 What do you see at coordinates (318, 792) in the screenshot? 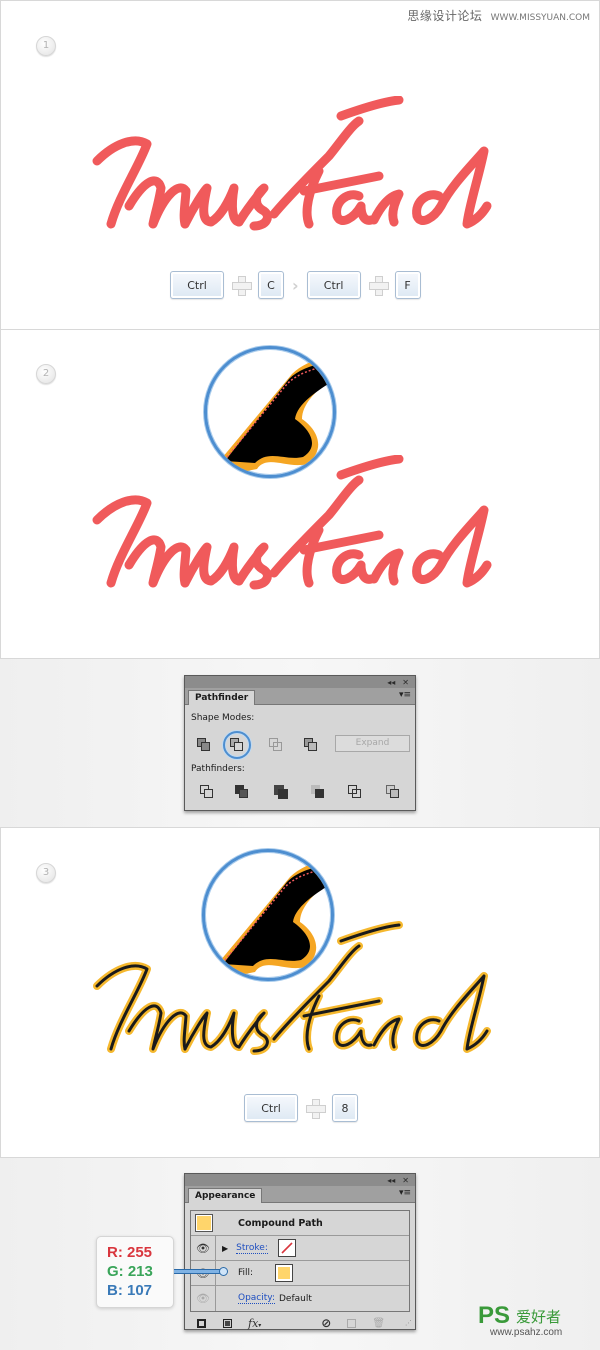
I see `crop-icon` at bounding box center [318, 792].